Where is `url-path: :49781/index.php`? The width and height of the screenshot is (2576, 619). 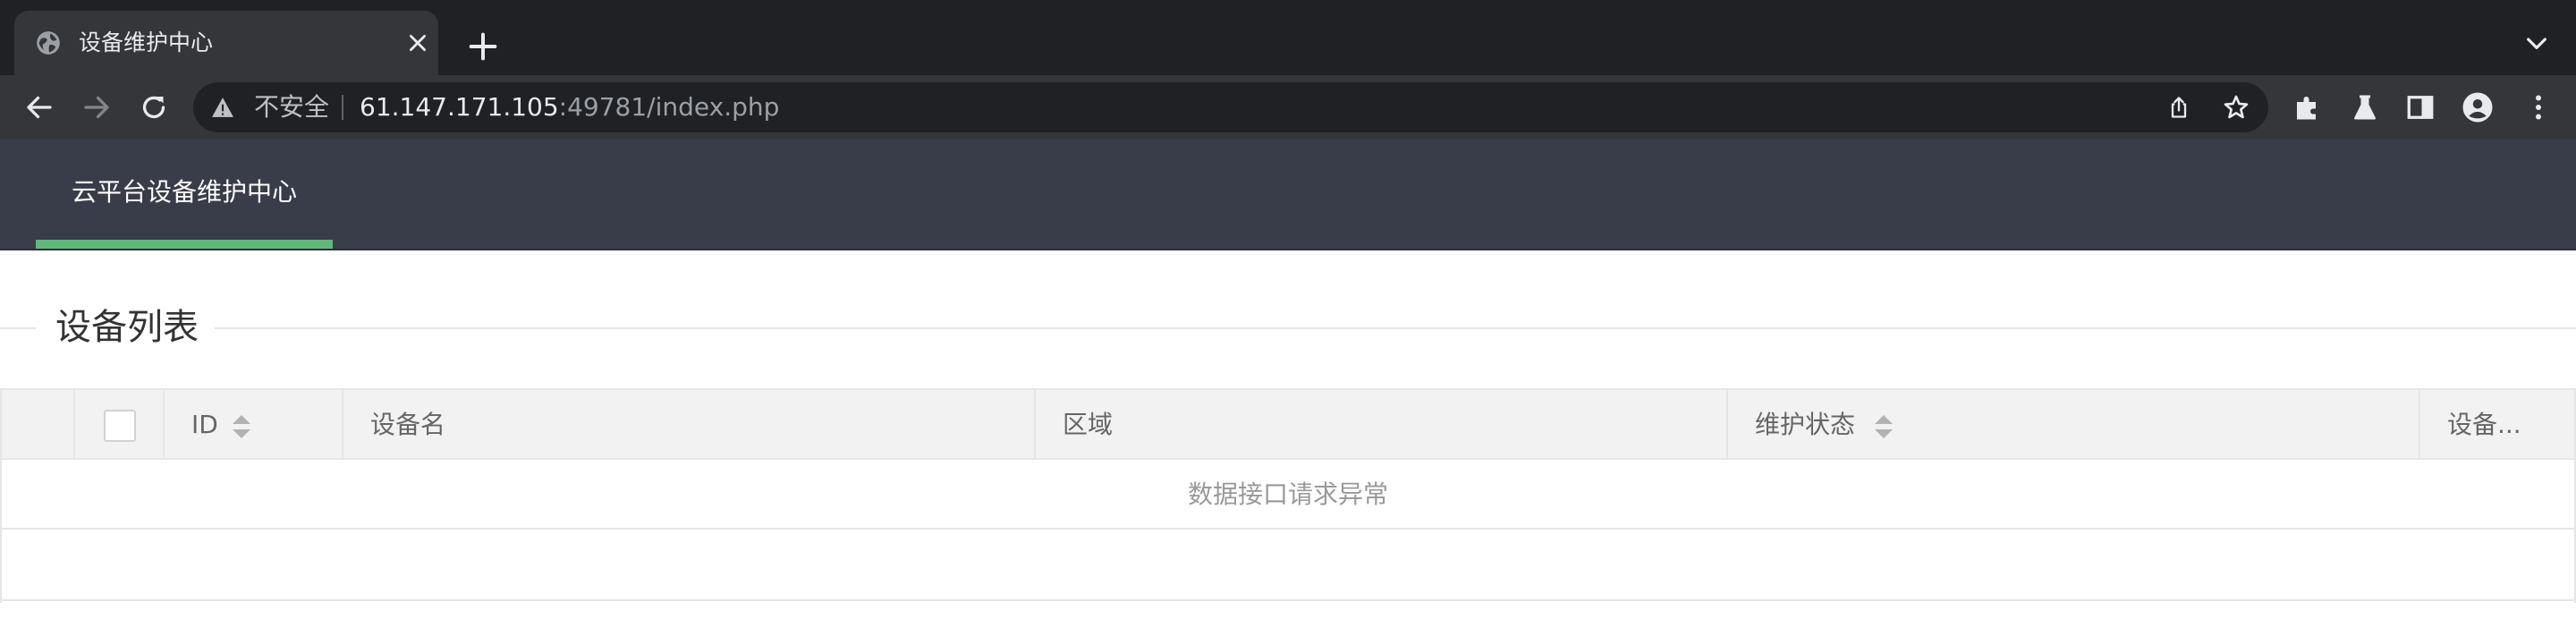
url-path: :49781/index.php is located at coordinates (669, 107).